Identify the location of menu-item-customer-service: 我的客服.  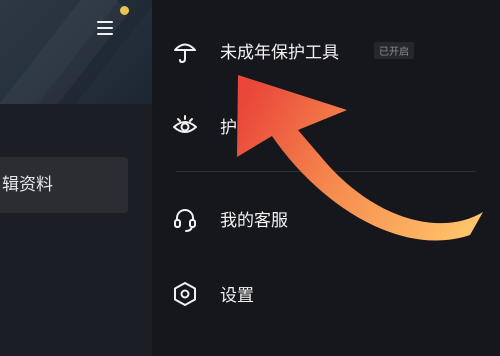
(326, 218).